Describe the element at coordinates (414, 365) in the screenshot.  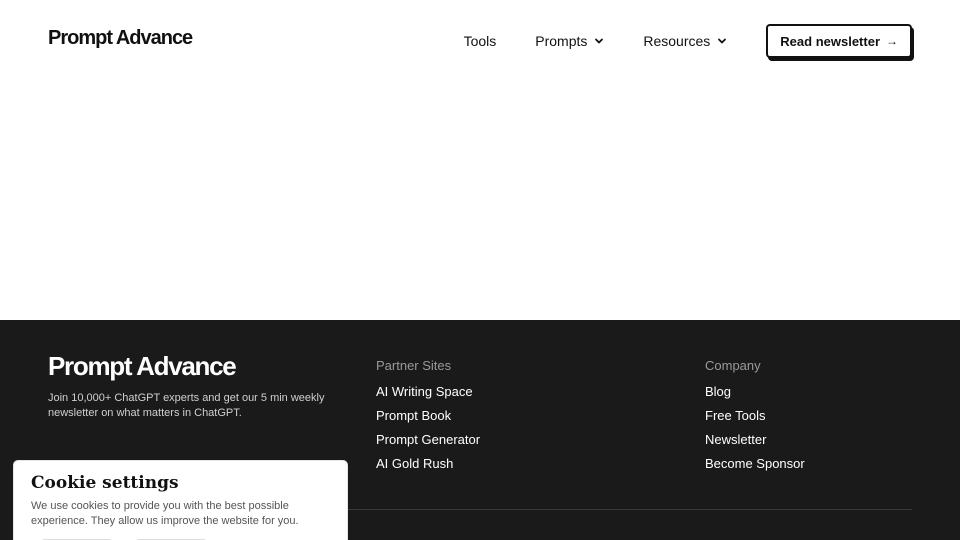
I see `partner-sites-heading: Partner Sites` at that location.